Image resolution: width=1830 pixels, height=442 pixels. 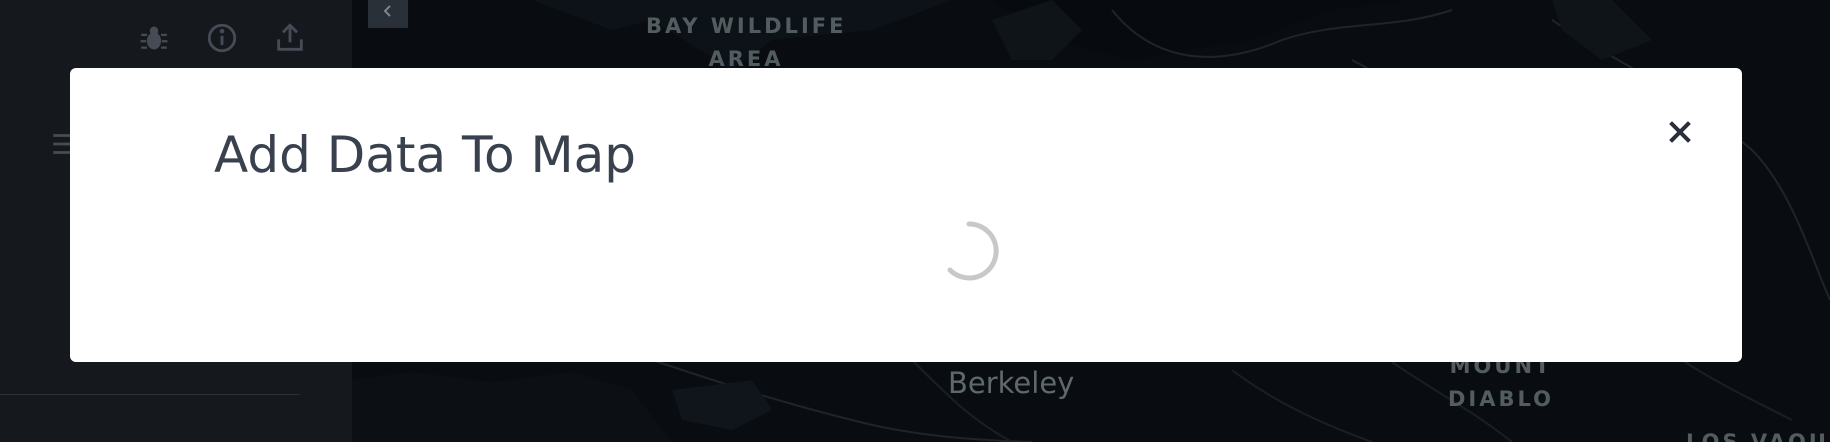 What do you see at coordinates (973, 251) in the screenshot?
I see `loading-spinner-icon` at bounding box center [973, 251].